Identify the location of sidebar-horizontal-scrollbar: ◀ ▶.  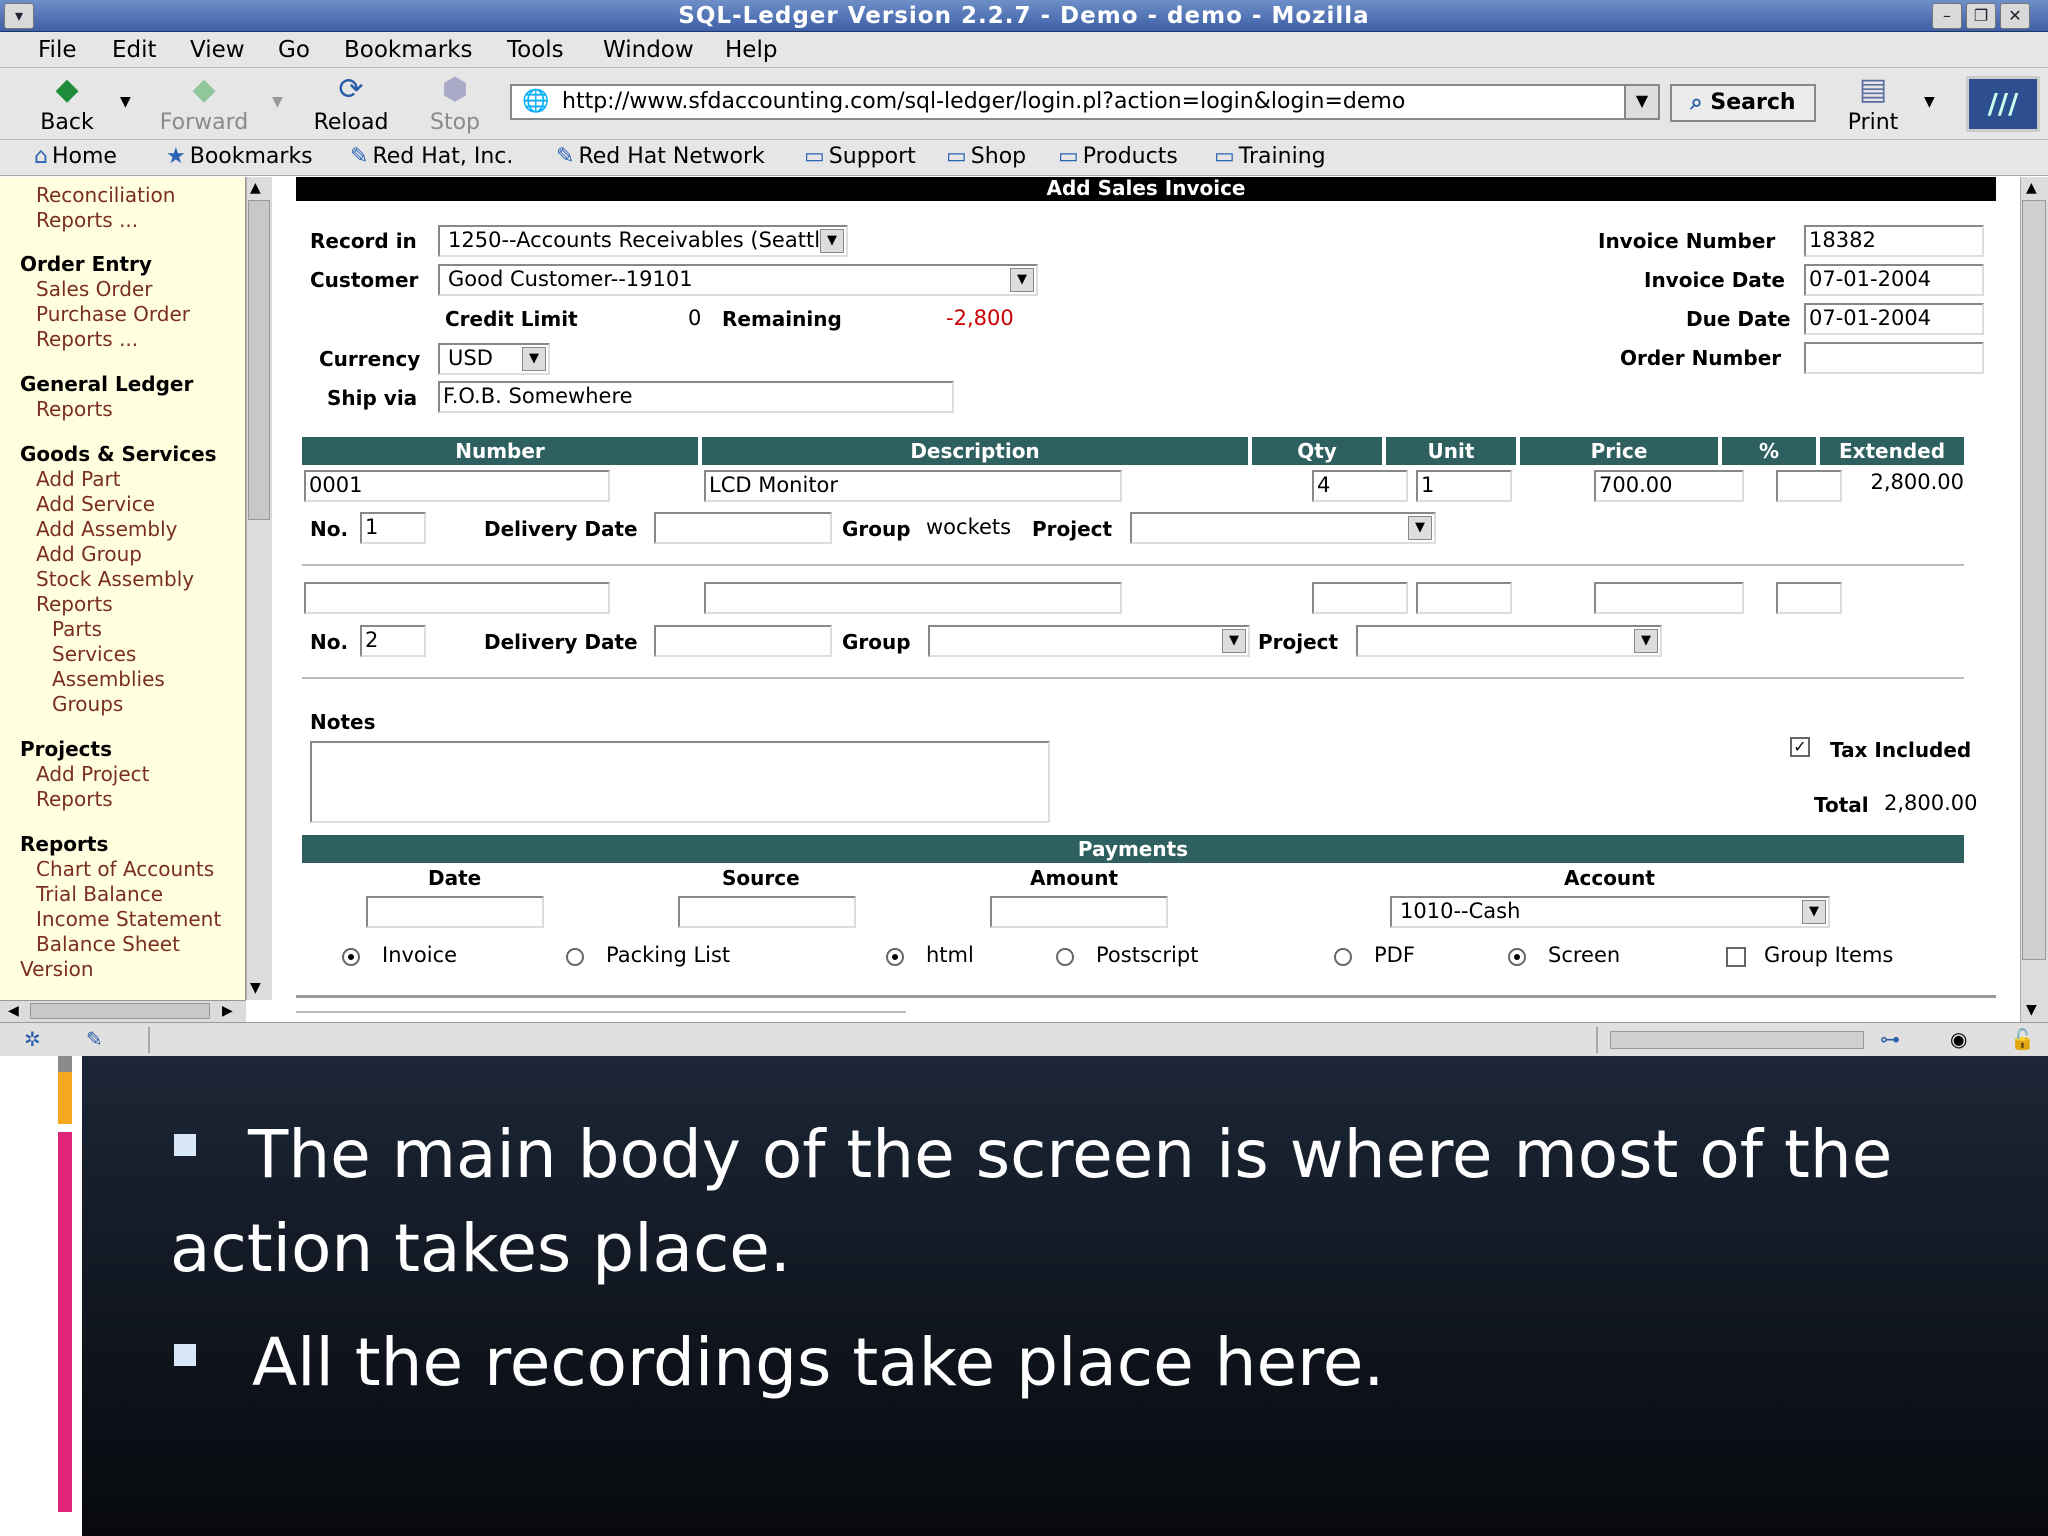
(123, 1011).